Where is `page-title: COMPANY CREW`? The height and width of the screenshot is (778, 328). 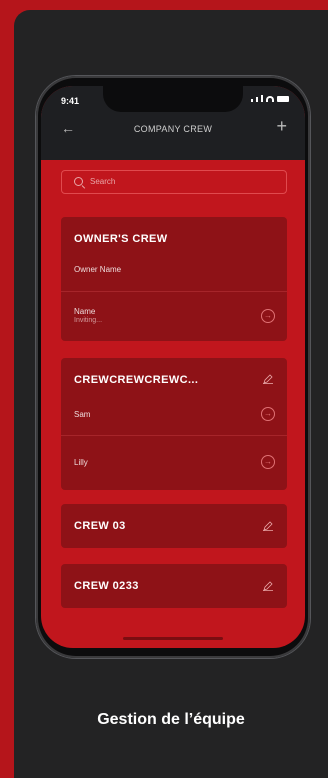 page-title: COMPANY CREW is located at coordinates (173, 129).